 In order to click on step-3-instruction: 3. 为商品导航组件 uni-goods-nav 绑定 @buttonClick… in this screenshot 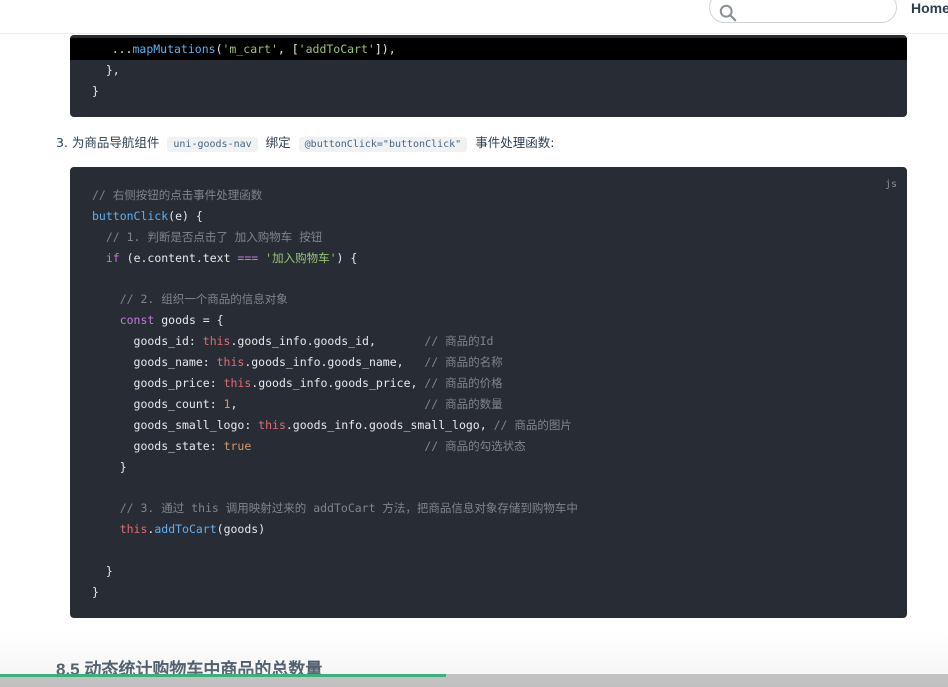, I will do `click(305, 144)`.